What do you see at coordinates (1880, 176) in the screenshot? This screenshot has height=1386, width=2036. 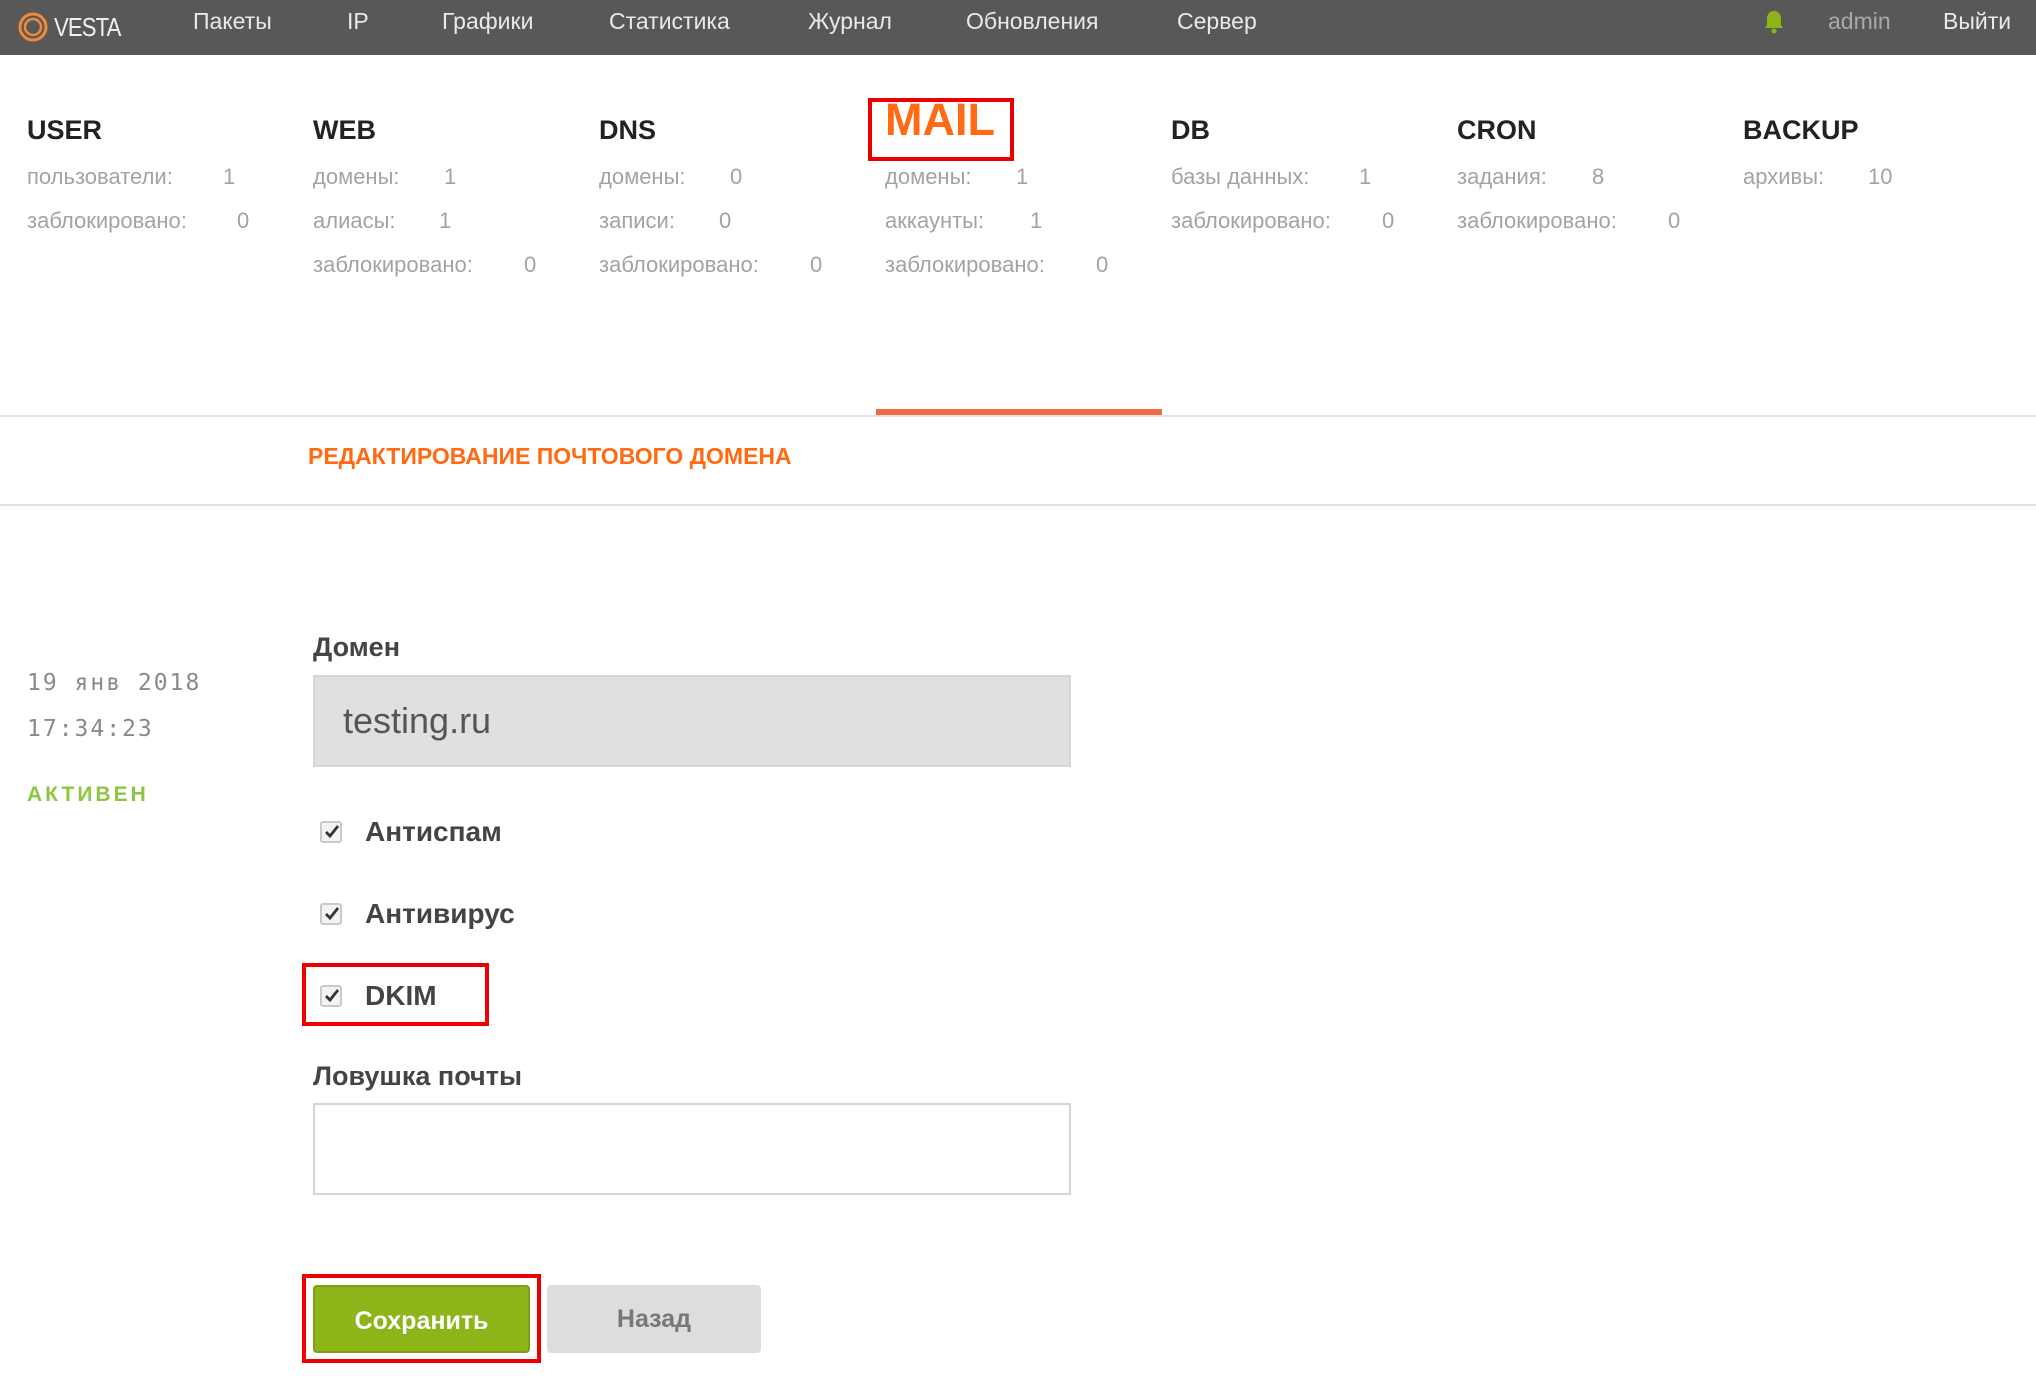 I see `stat-value: 10` at bounding box center [1880, 176].